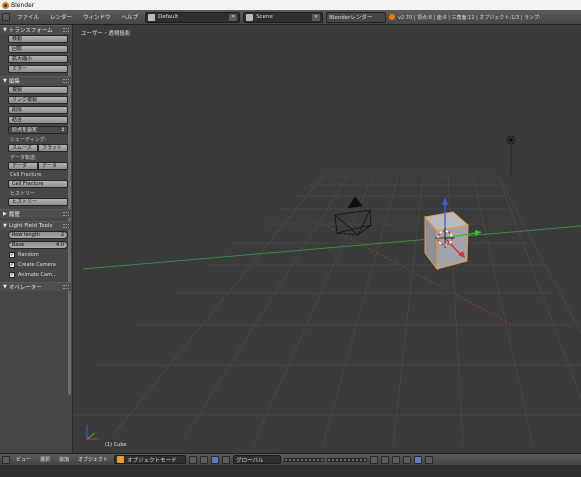 The width and height of the screenshot is (581, 477). I want to click on data-transfer-label: データ転送:, so click(23, 158).